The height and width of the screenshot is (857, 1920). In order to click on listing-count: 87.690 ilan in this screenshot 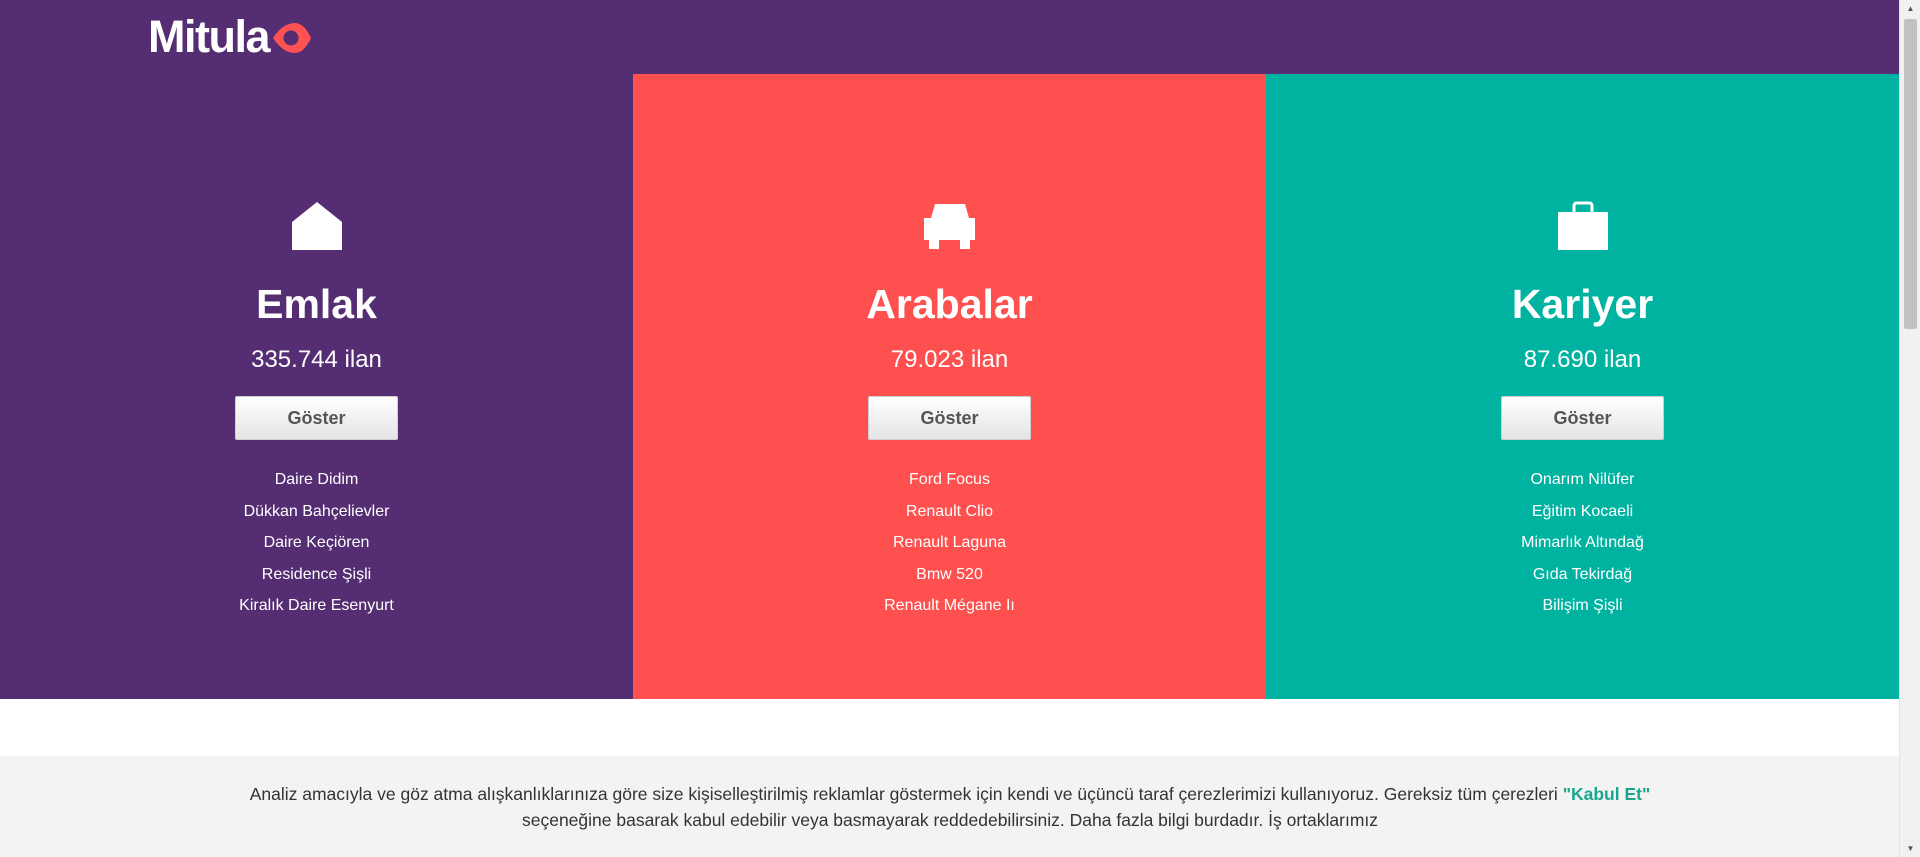, I will do `click(1582, 359)`.